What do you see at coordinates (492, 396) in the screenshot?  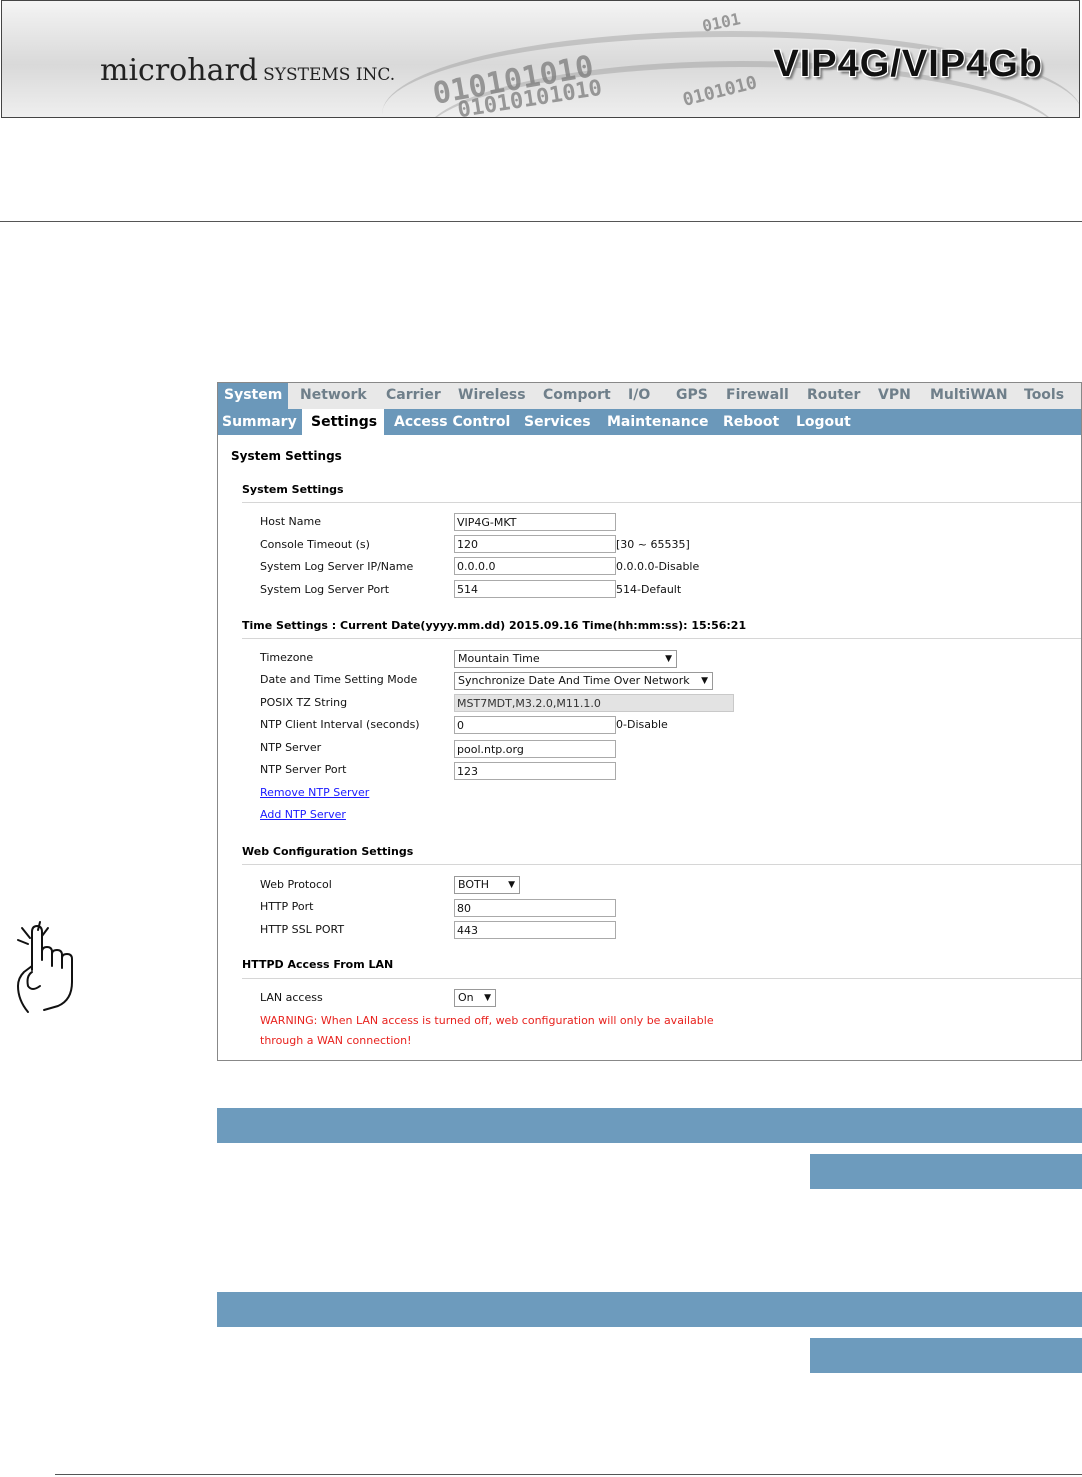 I see `top-nav-wireless: Wireless` at bounding box center [492, 396].